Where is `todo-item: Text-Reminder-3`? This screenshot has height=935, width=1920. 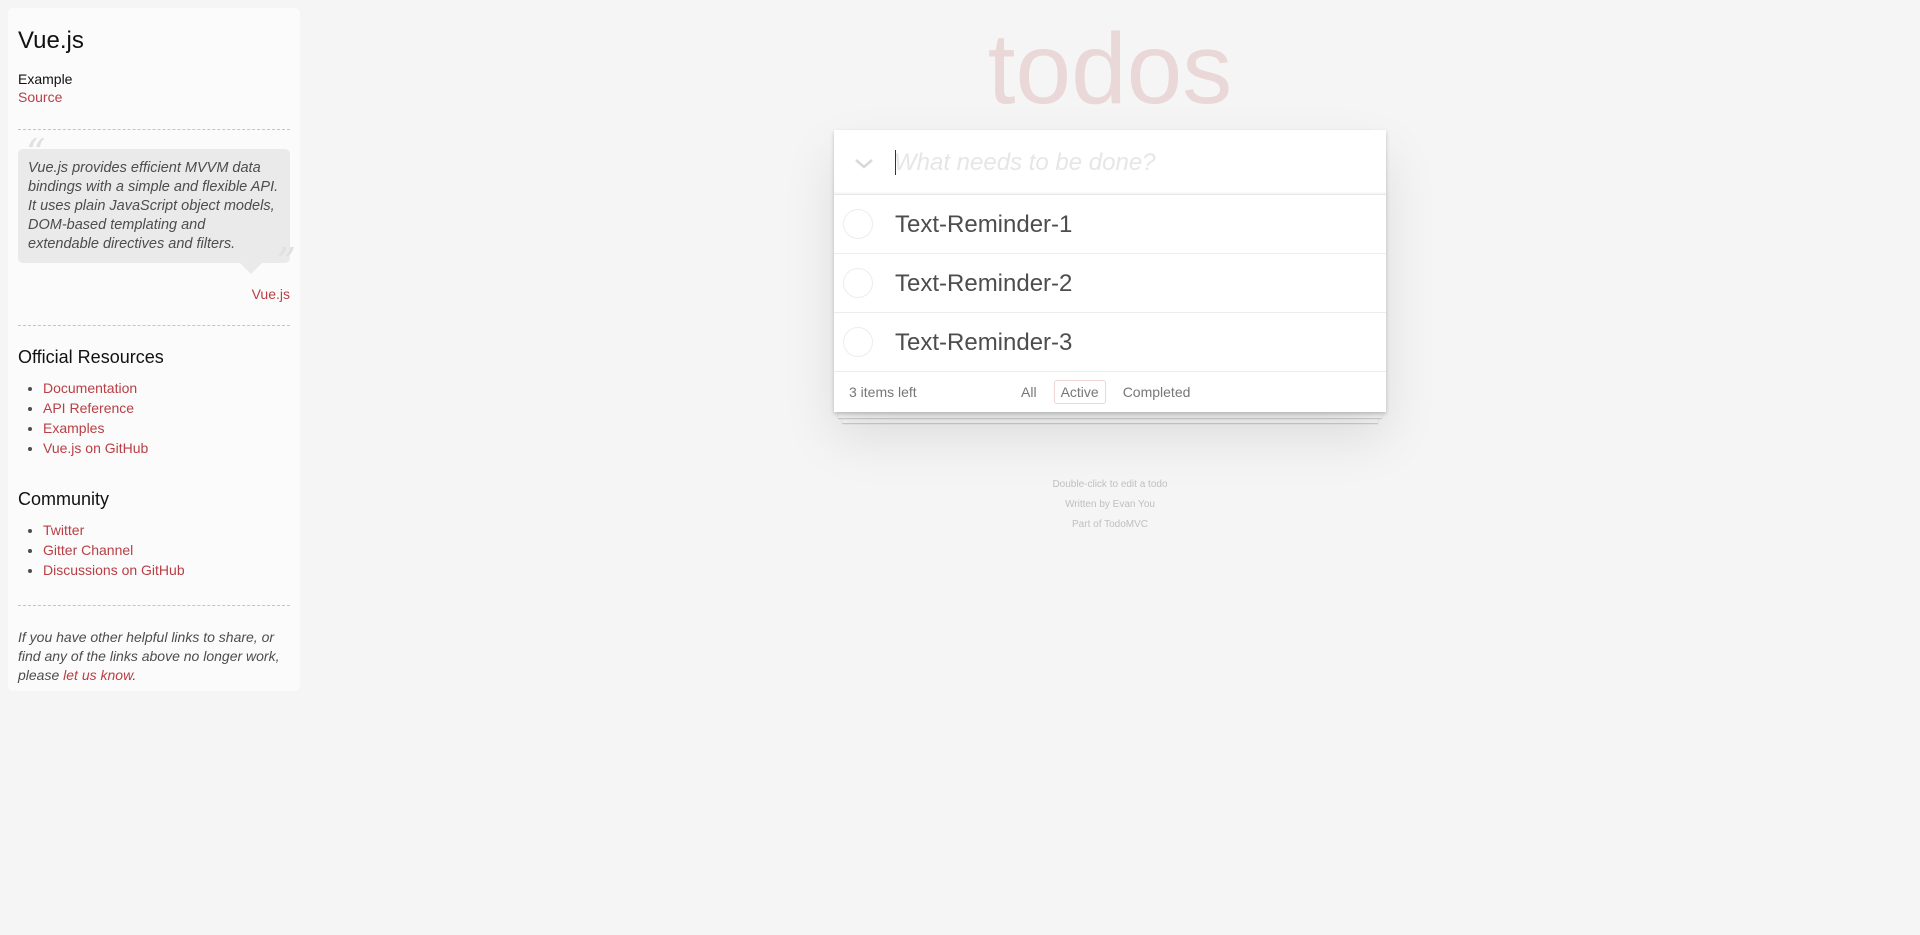 todo-item: Text-Reminder-3 is located at coordinates (1110, 342).